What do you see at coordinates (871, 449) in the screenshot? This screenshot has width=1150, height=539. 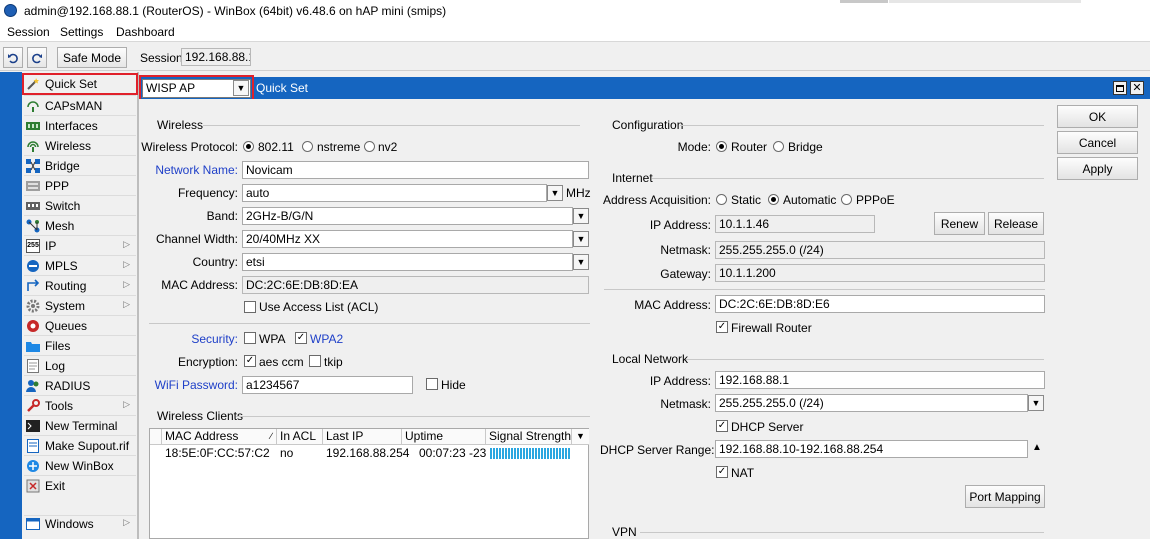 I see `dhcp-range-input: 192.168.88.10-192.168.88.254` at bounding box center [871, 449].